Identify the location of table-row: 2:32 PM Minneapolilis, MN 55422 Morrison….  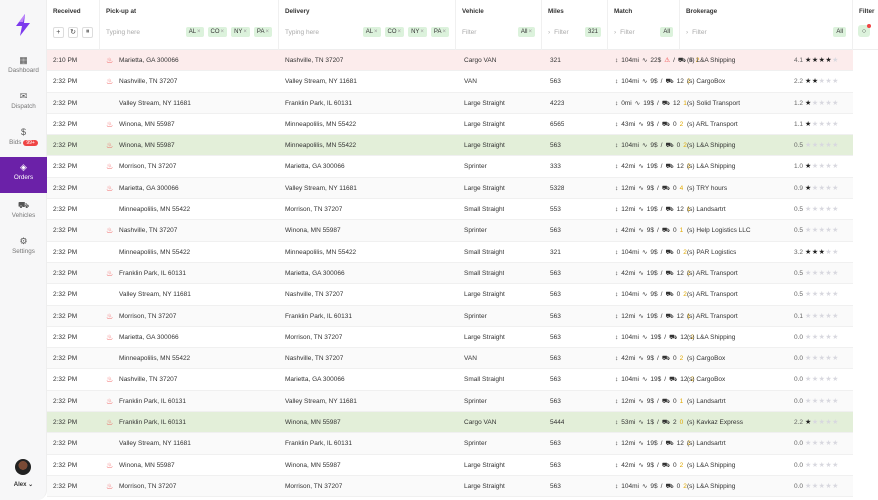
(450, 210).